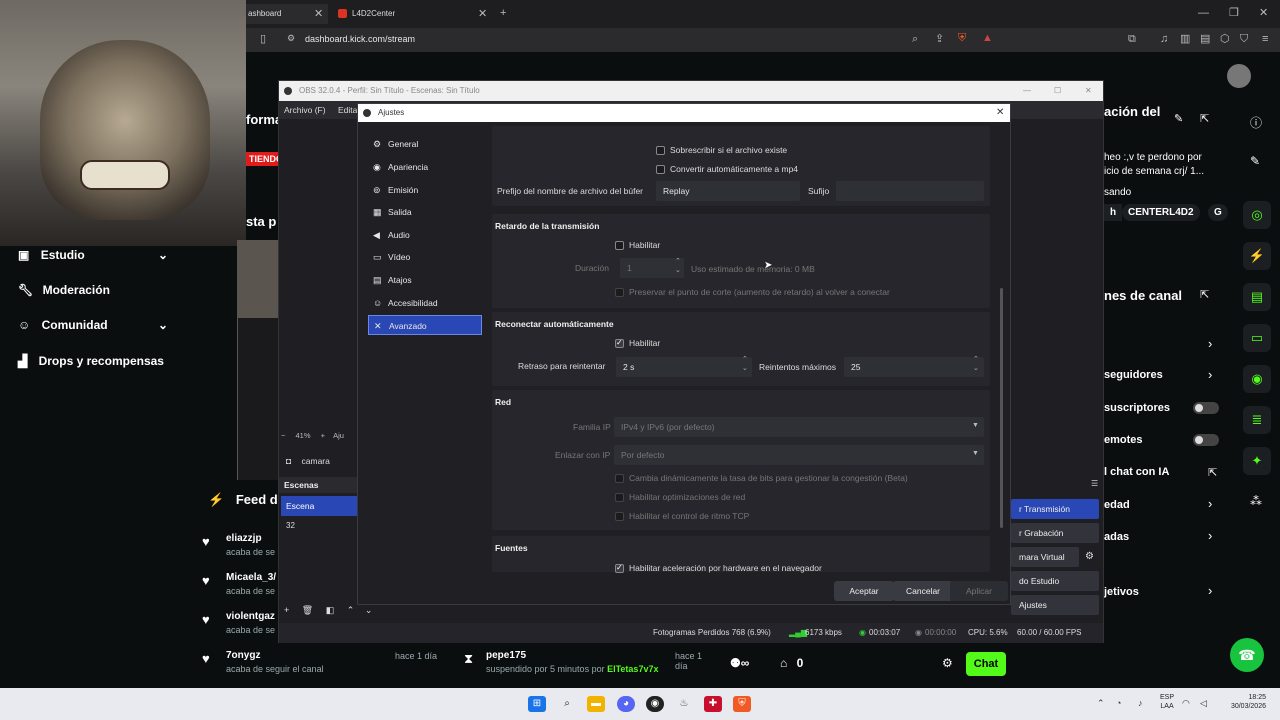 Image resolution: width=1280 pixels, height=720 pixels. Describe the element at coordinates (425, 212) in the screenshot. I see `category-output: ▦ Salida` at that location.